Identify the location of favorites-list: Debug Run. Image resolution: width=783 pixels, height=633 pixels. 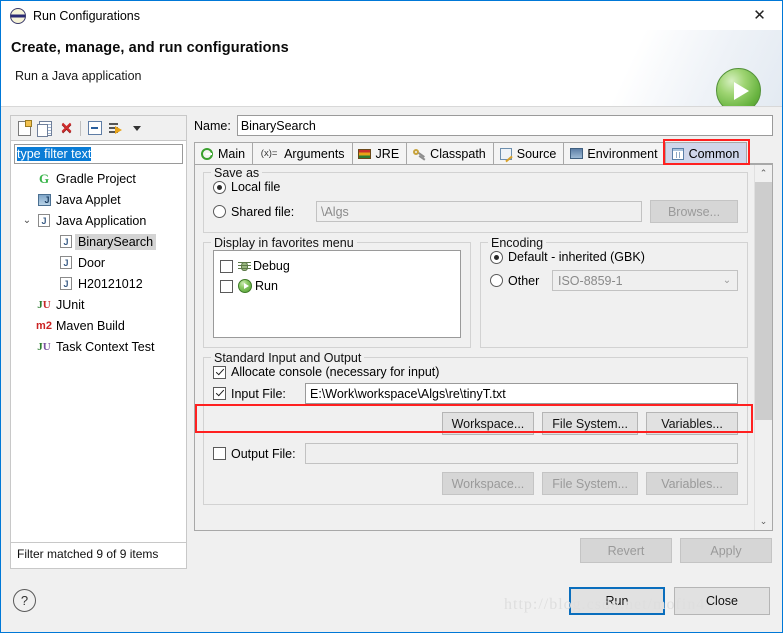
(337, 294).